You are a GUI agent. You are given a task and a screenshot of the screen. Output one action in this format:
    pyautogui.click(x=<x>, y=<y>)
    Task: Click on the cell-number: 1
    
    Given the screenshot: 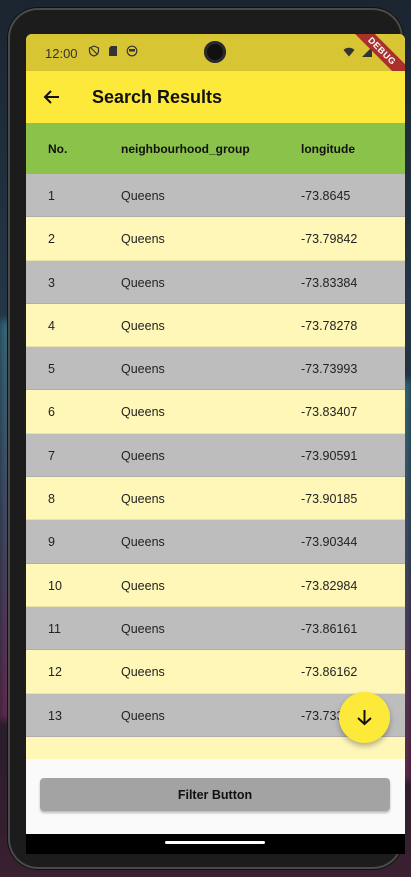 What is the action you would take?
    pyautogui.click(x=51, y=196)
    